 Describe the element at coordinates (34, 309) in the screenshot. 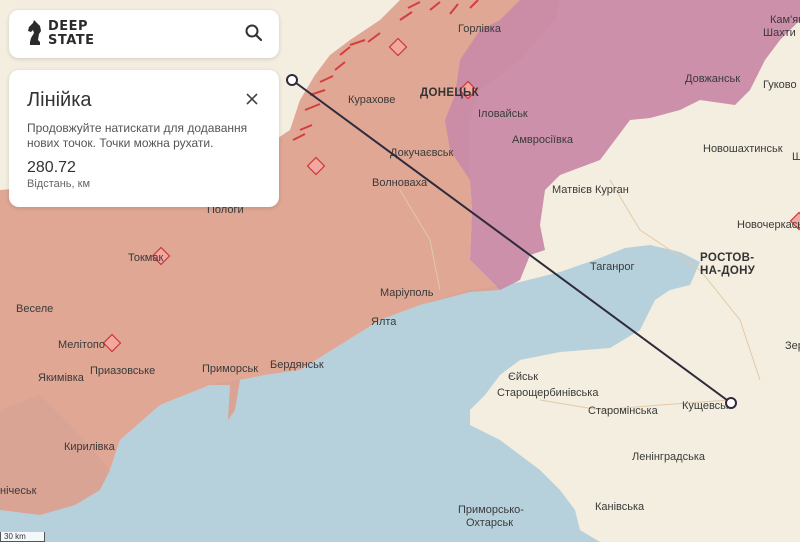

I see `place-vesele: Веселе` at that location.